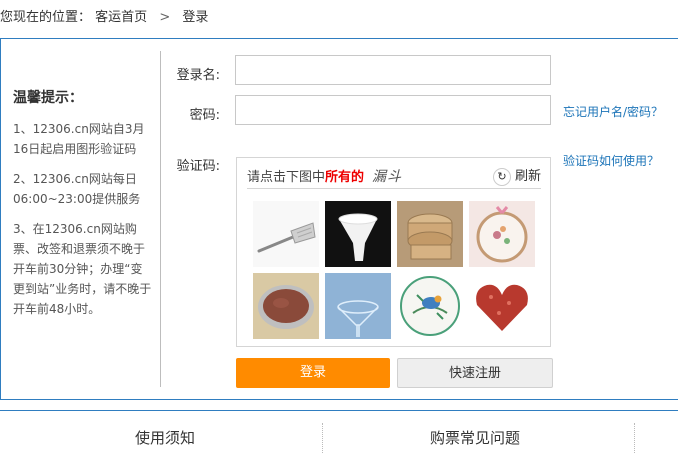  Describe the element at coordinates (430, 234) in the screenshot. I see `captcha-image-steamer` at that location.